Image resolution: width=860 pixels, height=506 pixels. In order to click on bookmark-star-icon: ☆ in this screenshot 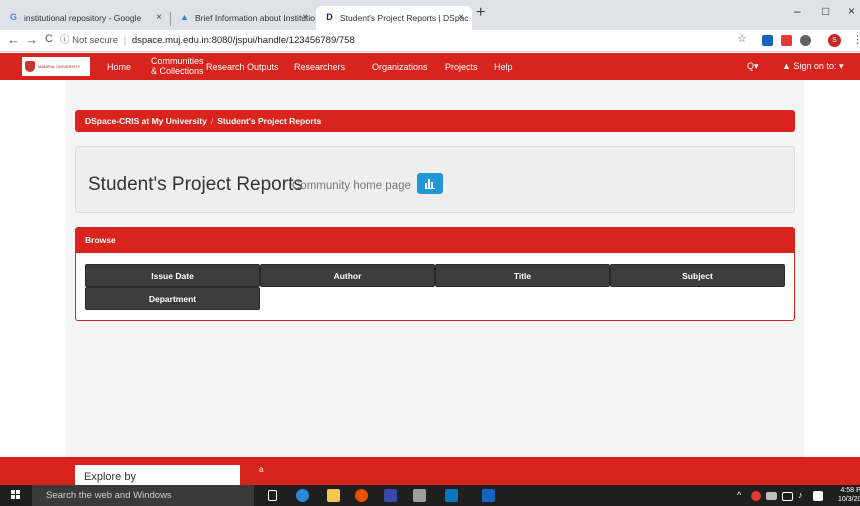, I will do `click(742, 38)`.